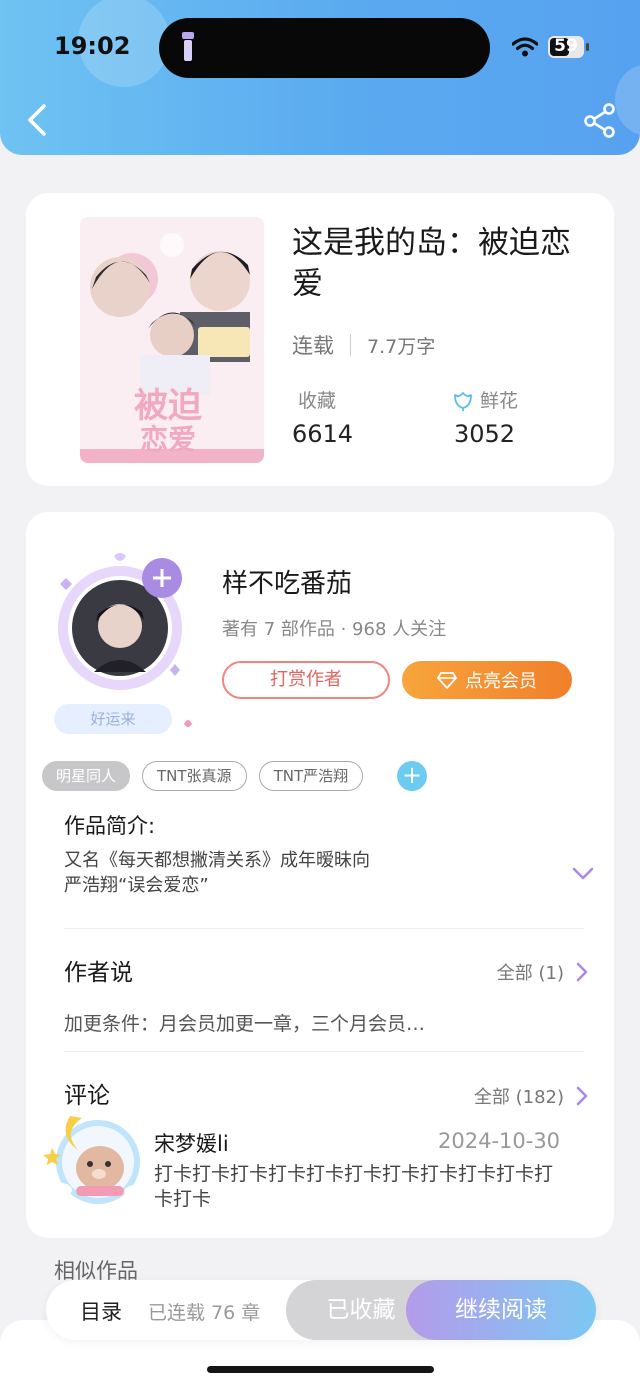 The height and width of the screenshot is (1387, 640). What do you see at coordinates (92, 46) in the screenshot?
I see `status-time: 19:02` at bounding box center [92, 46].